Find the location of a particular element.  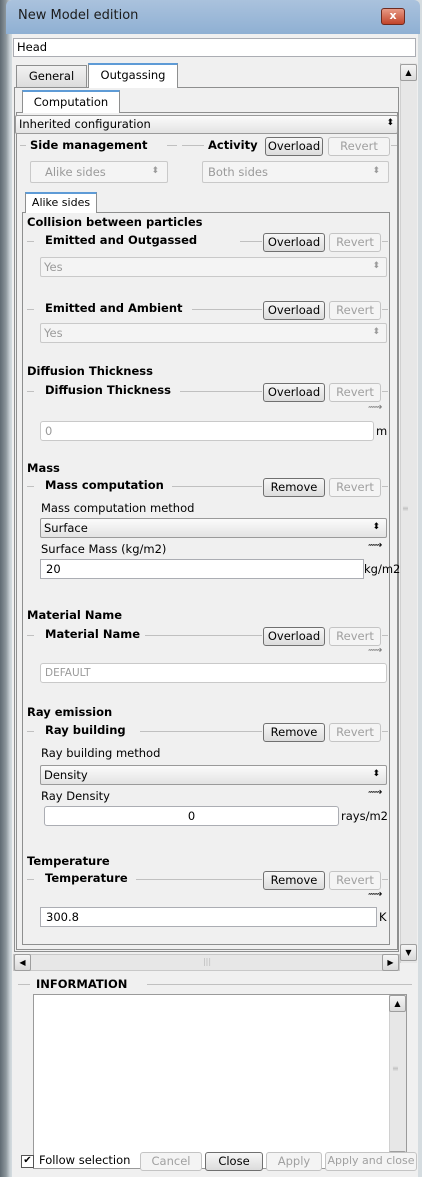

ray-revert-button: Revert is located at coordinates (355, 732).